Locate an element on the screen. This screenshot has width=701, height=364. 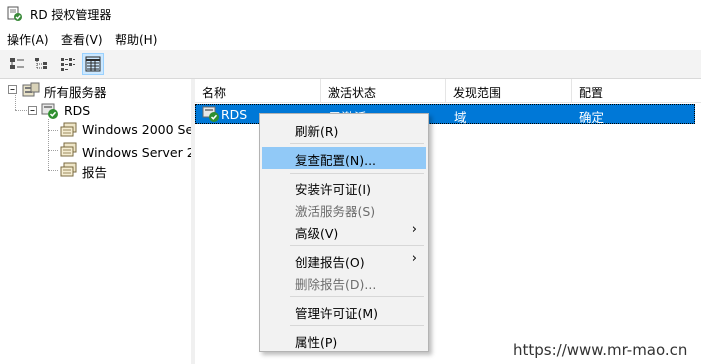
small-icons-view-button is located at coordinates (42, 64).